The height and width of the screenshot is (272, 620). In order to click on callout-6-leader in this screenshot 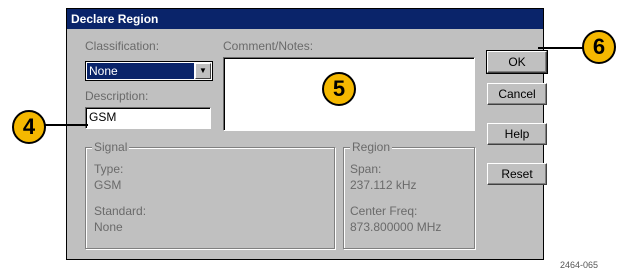, I will do `click(563, 48)`.